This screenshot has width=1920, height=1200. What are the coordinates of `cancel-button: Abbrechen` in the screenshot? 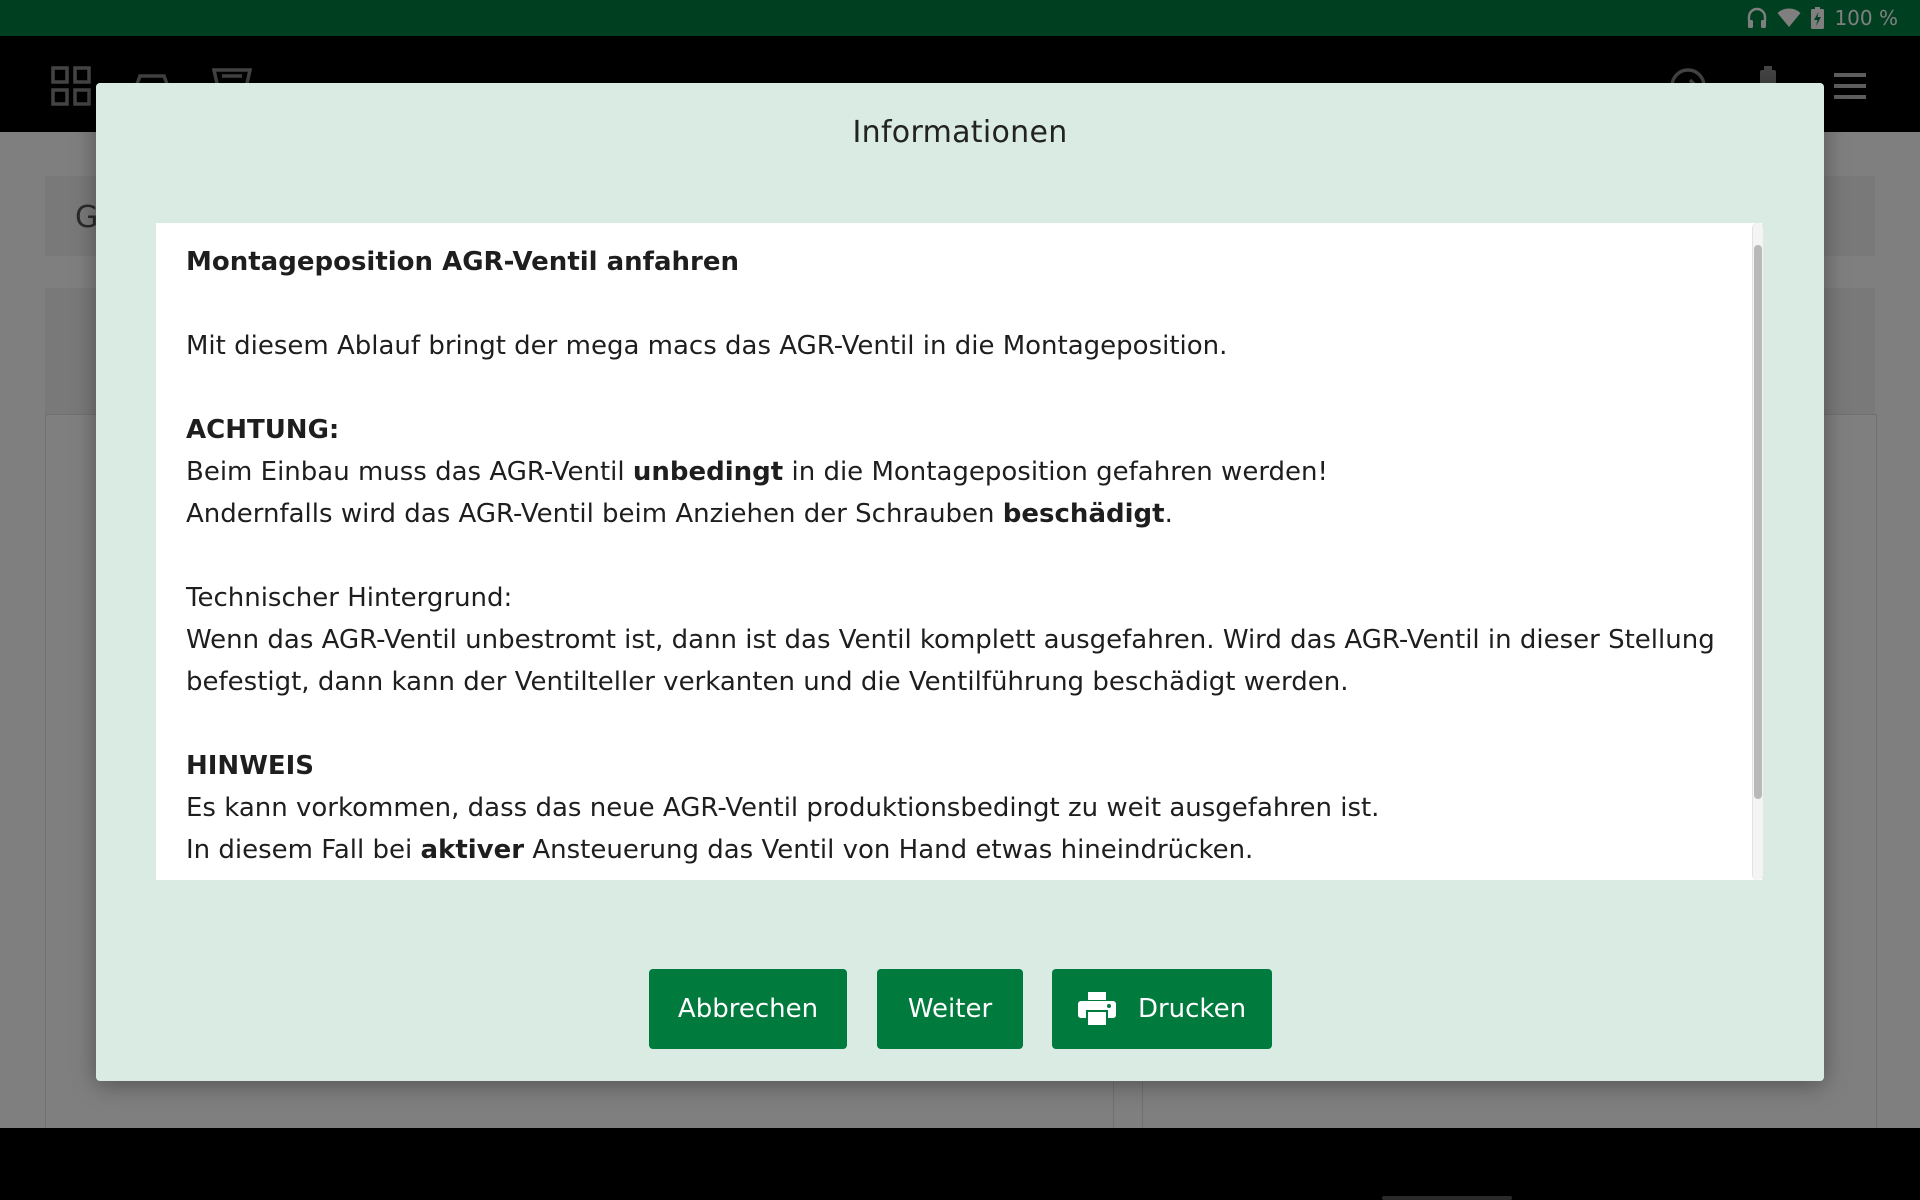 It's located at (748, 1009).